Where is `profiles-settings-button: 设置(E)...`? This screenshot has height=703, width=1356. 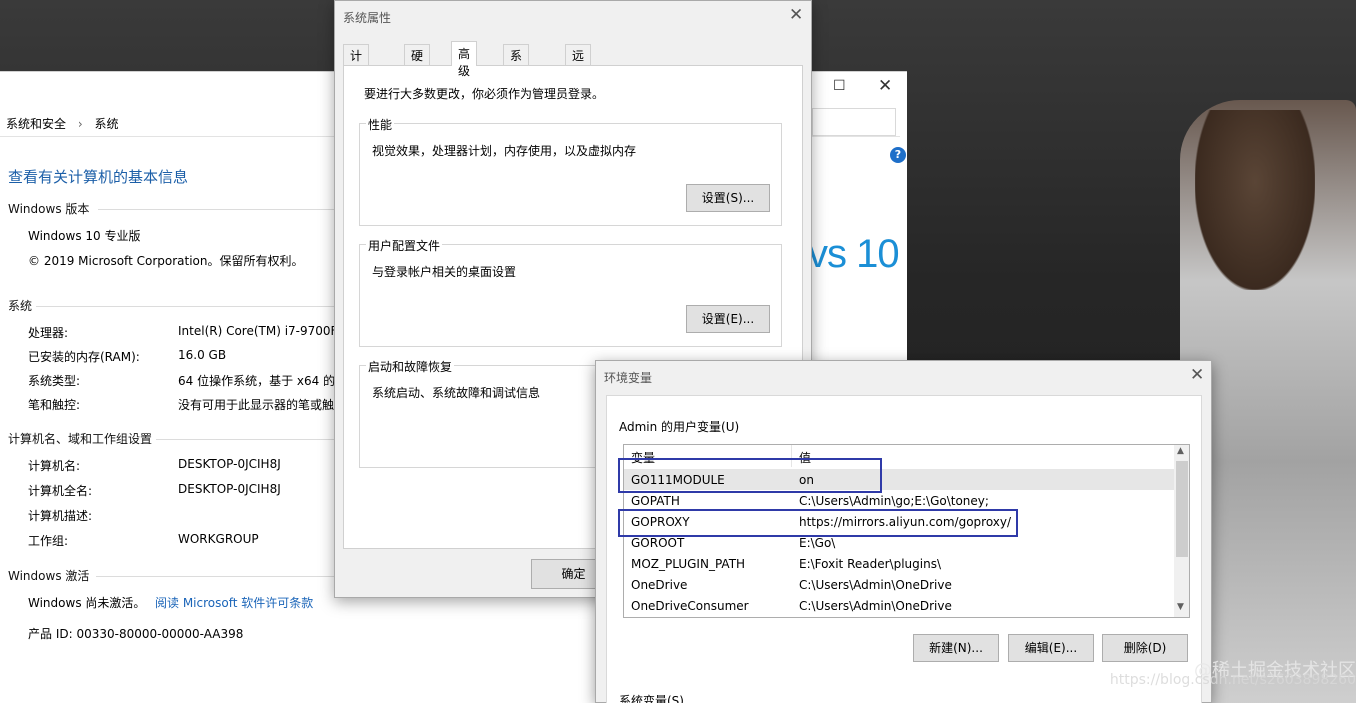
profiles-settings-button: 设置(E)... is located at coordinates (728, 319).